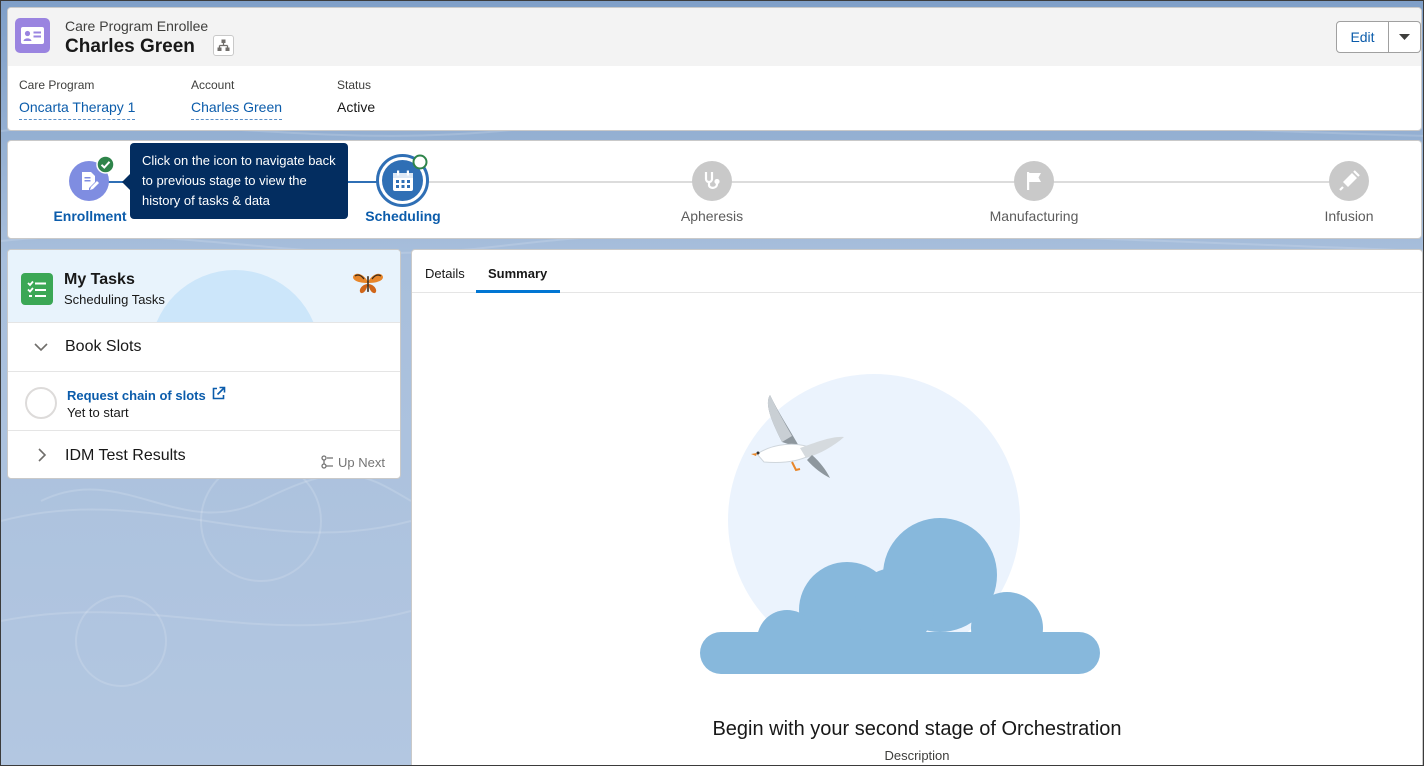  I want to click on active-tab-indicator, so click(518, 291).